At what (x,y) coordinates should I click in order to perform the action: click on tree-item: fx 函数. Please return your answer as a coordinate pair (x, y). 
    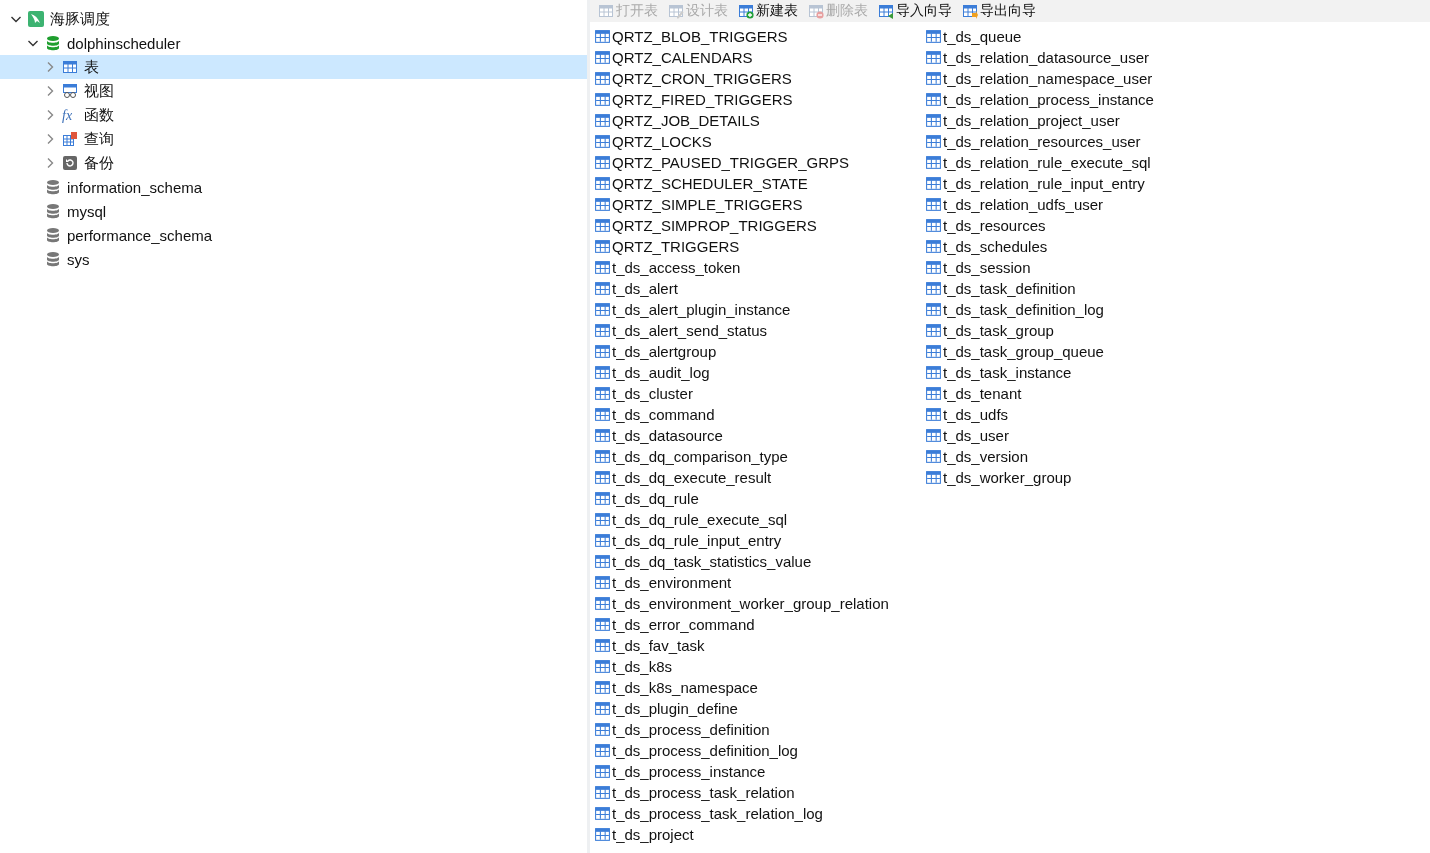
    Looking at the image, I should click on (293, 115).